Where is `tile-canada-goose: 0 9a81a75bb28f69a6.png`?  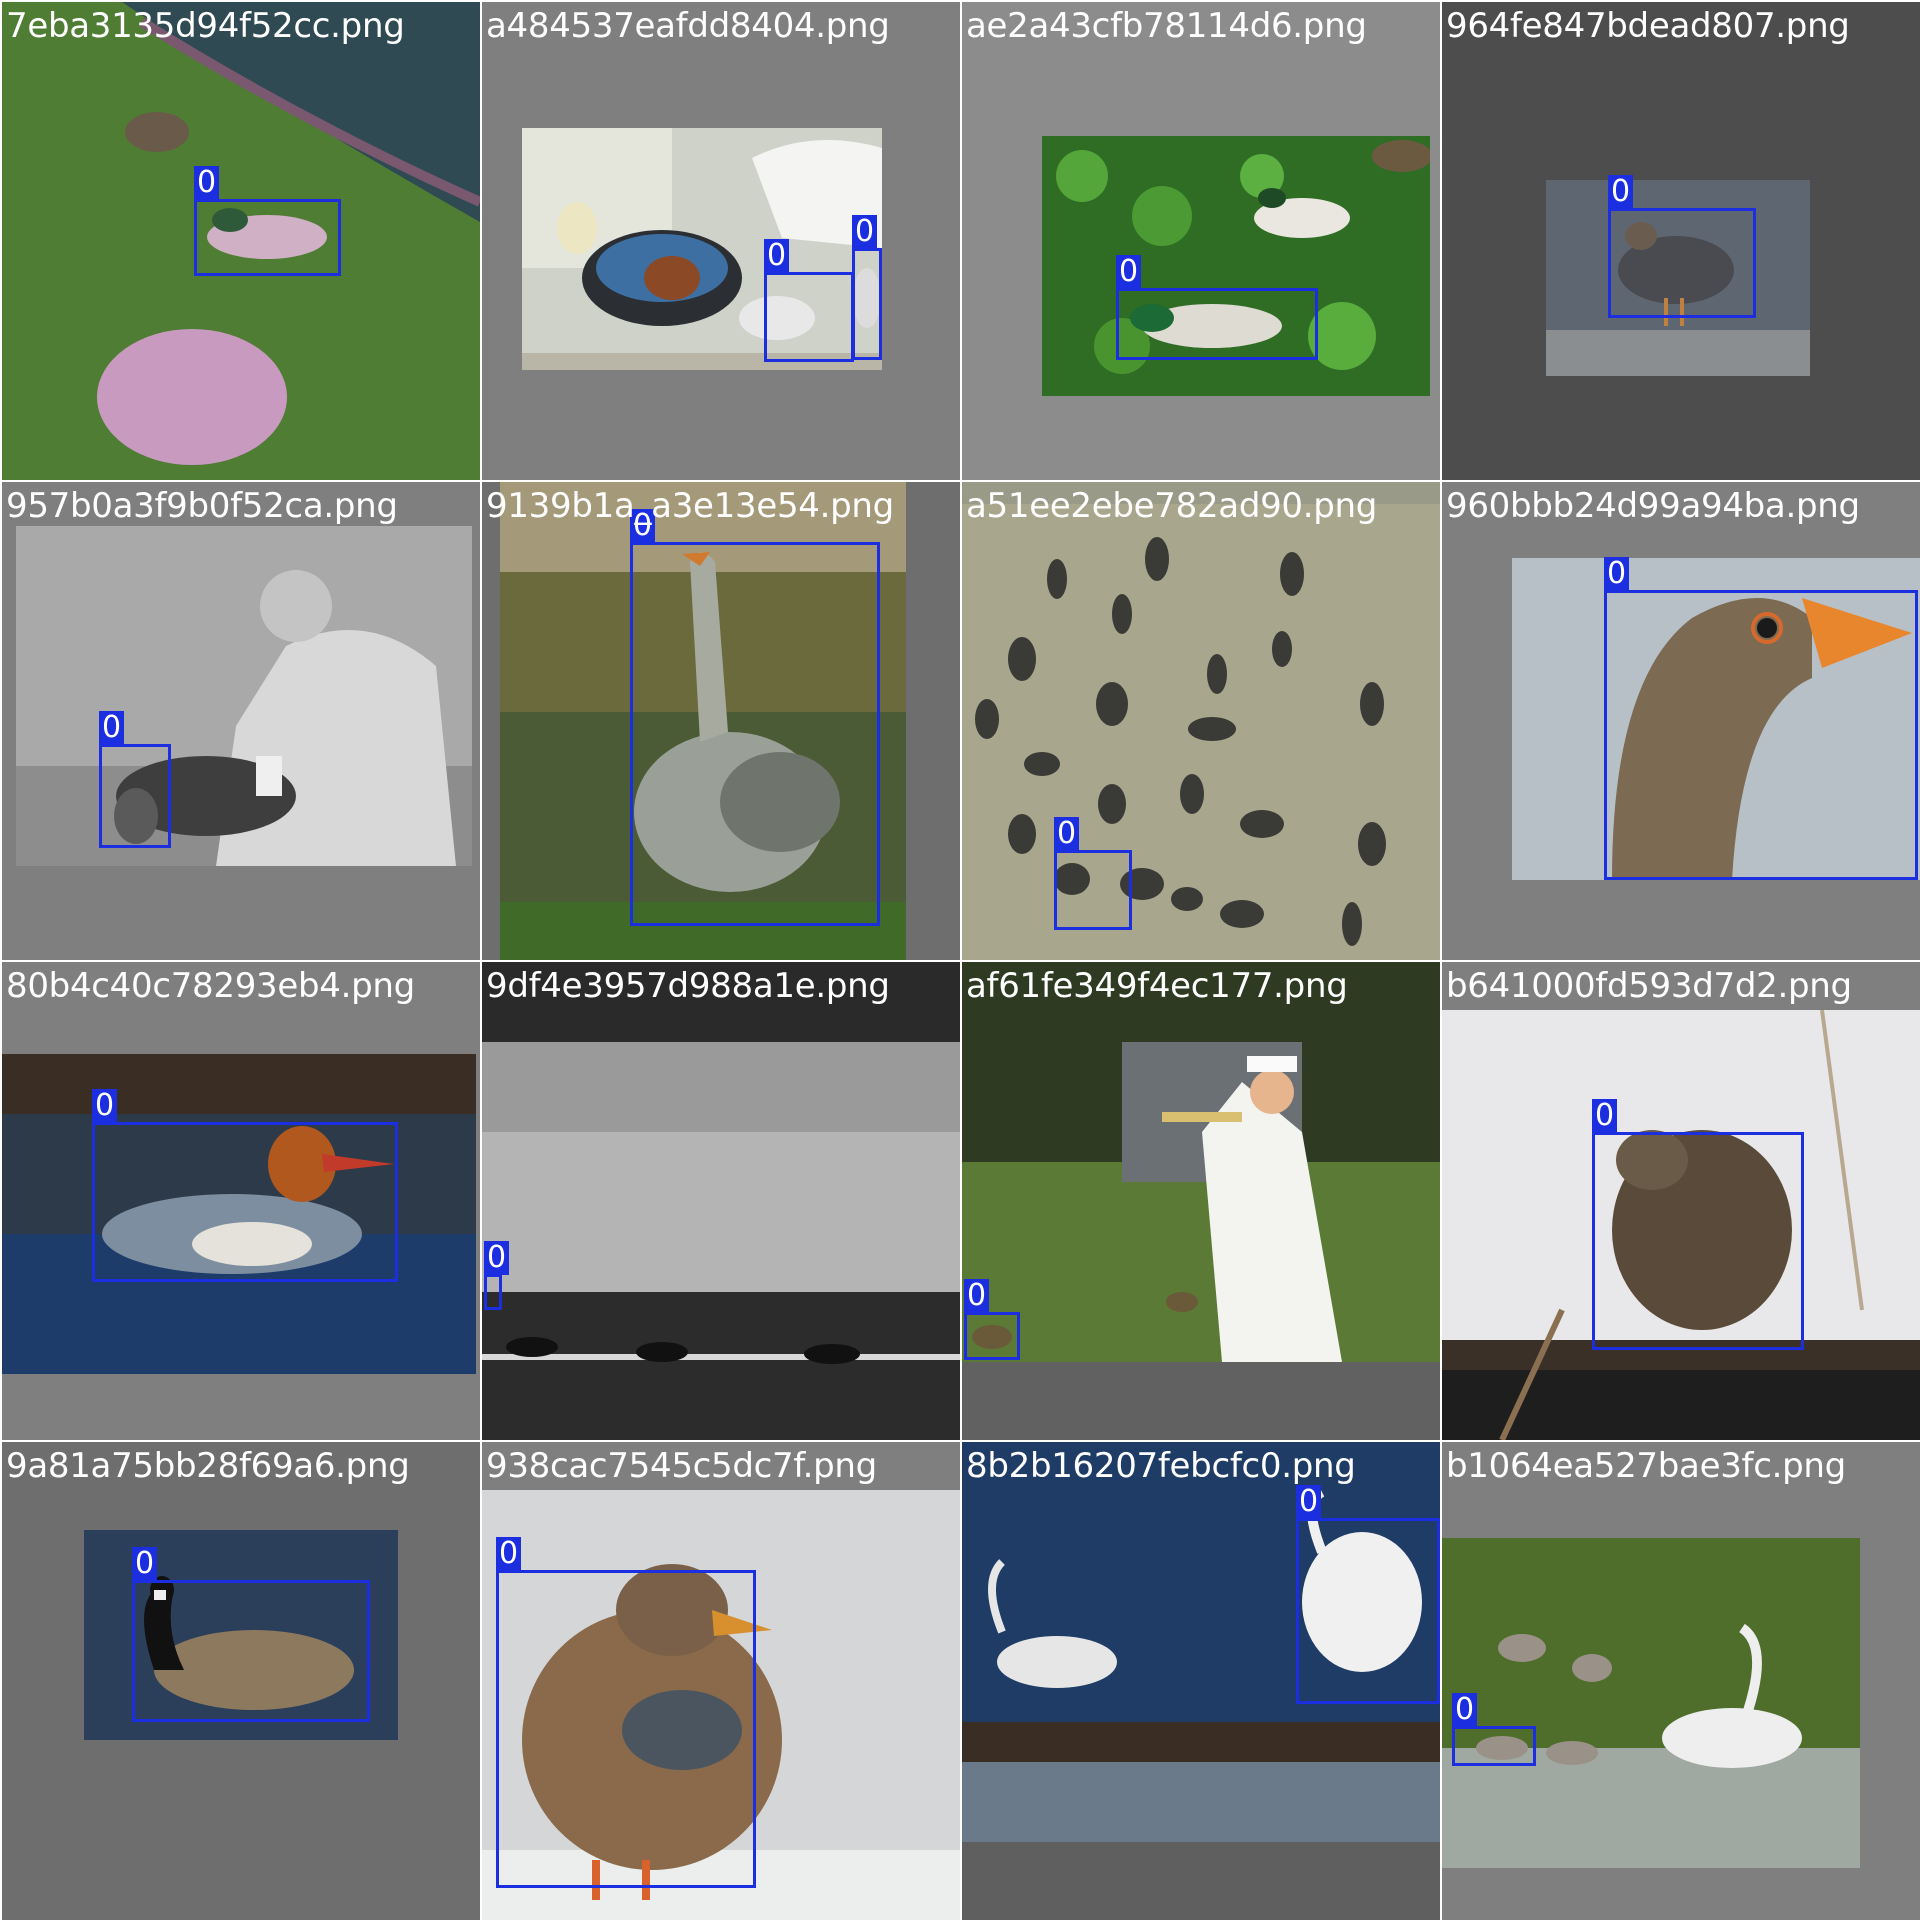 tile-canada-goose: 0 9a81a75bb28f69a6.png is located at coordinates (241, 1681).